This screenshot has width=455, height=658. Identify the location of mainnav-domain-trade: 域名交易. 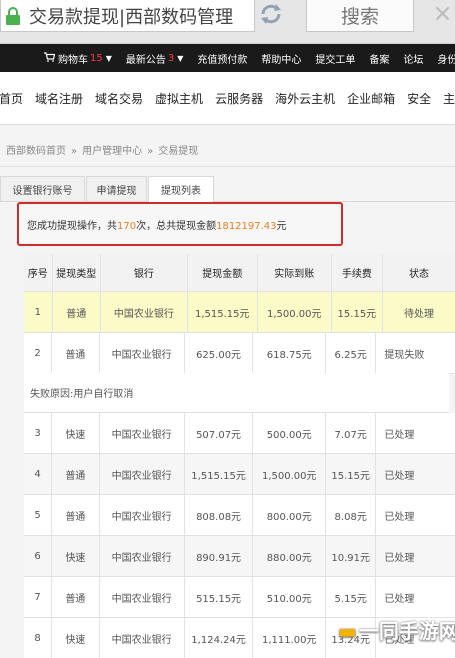
(119, 98).